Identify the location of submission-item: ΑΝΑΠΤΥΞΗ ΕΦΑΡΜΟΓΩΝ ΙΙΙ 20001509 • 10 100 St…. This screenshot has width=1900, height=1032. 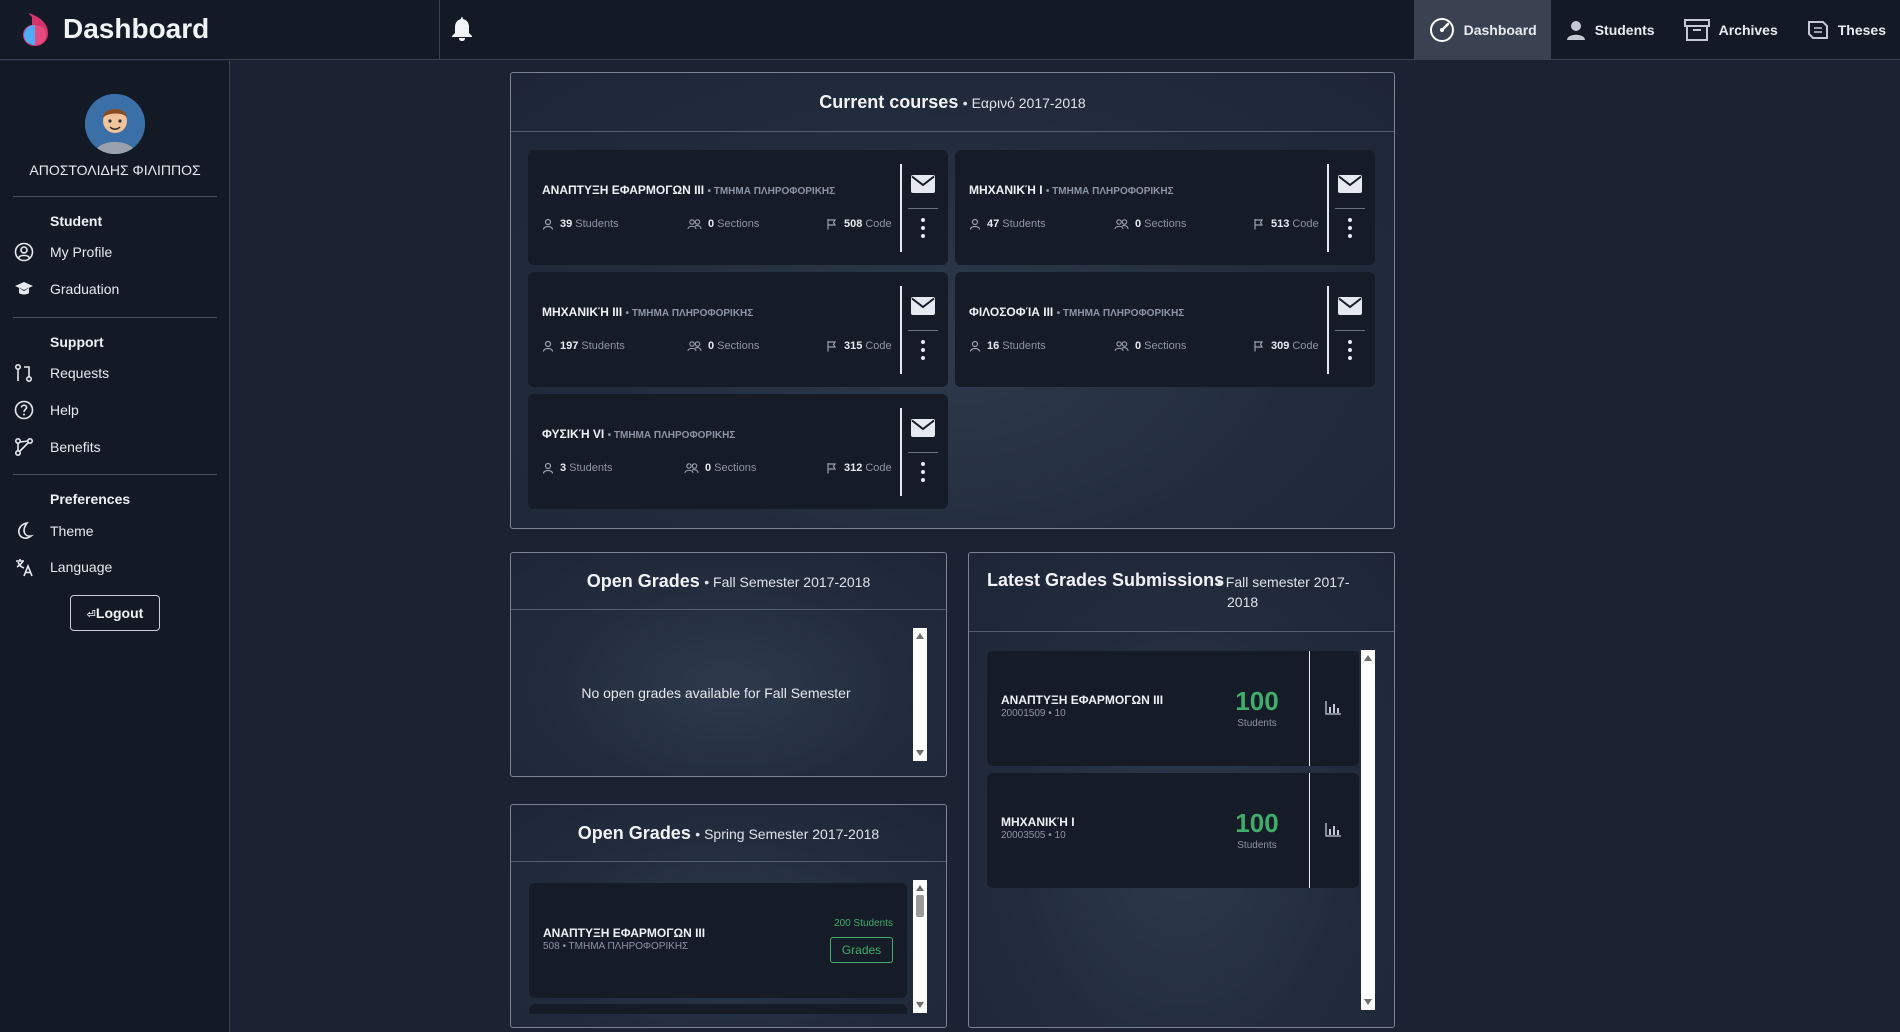
(1173, 708).